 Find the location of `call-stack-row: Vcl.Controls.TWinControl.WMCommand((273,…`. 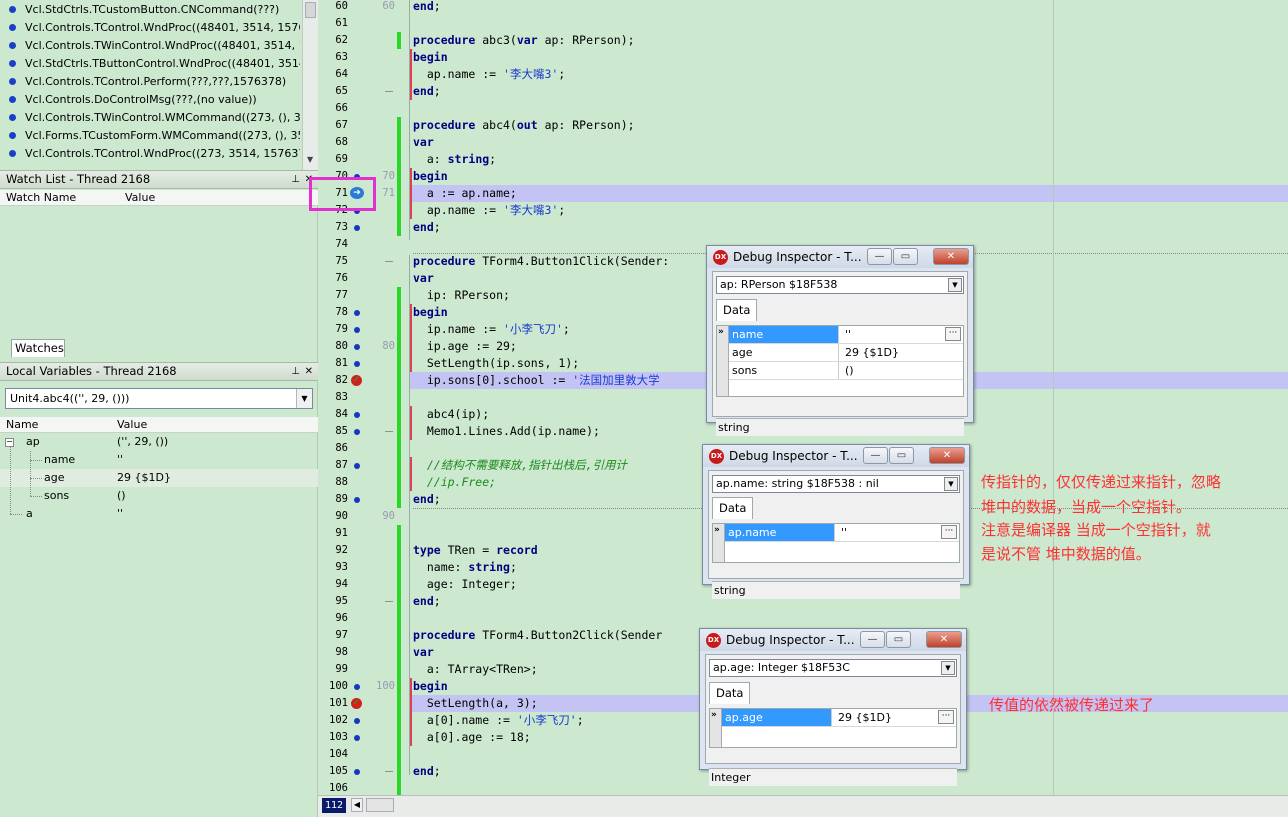

call-stack-row: Vcl.Controls.TWinControl.WMCommand((273,… is located at coordinates (150, 118).